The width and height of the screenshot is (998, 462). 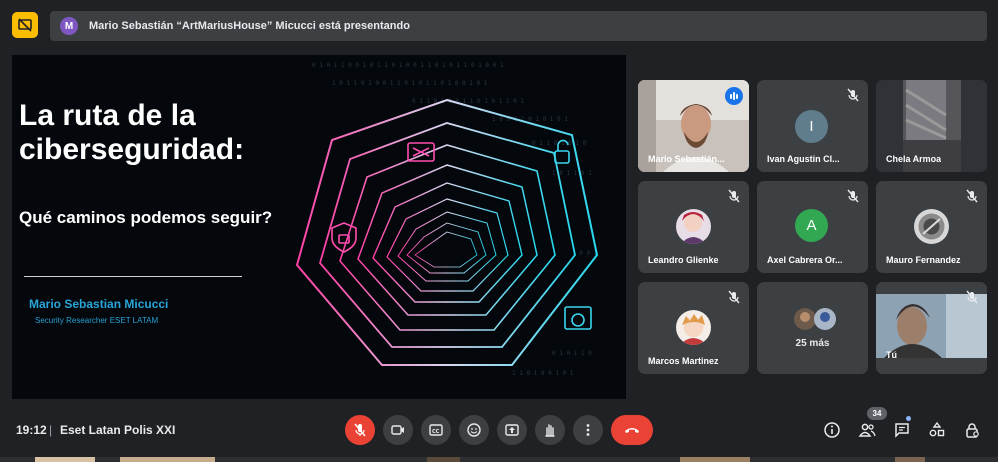 I want to click on activities-icon, so click(x=937, y=429).